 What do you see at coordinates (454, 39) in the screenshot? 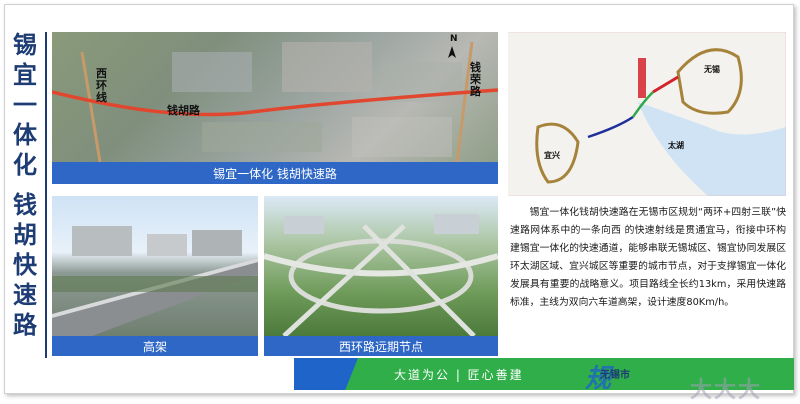
I see `north-label: N` at bounding box center [454, 39].